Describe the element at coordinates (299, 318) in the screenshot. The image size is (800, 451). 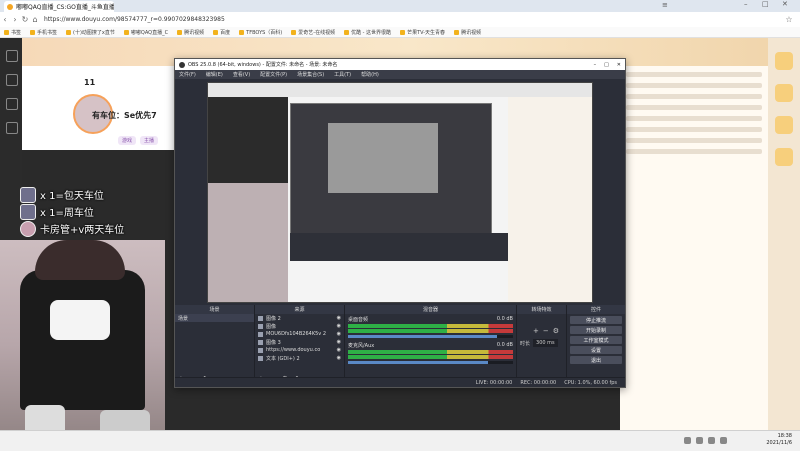
I see `source-item: 图像 2 ◉` at that location.